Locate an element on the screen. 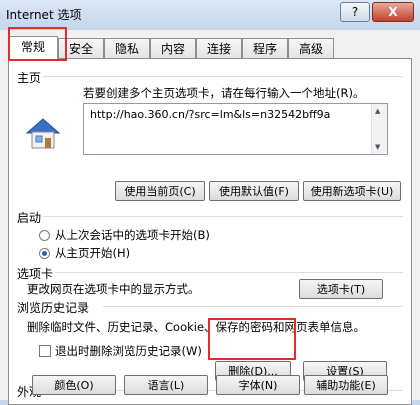 This screenshot has width=420, height=405. help-button: ? is located at coordinates (355, 12).